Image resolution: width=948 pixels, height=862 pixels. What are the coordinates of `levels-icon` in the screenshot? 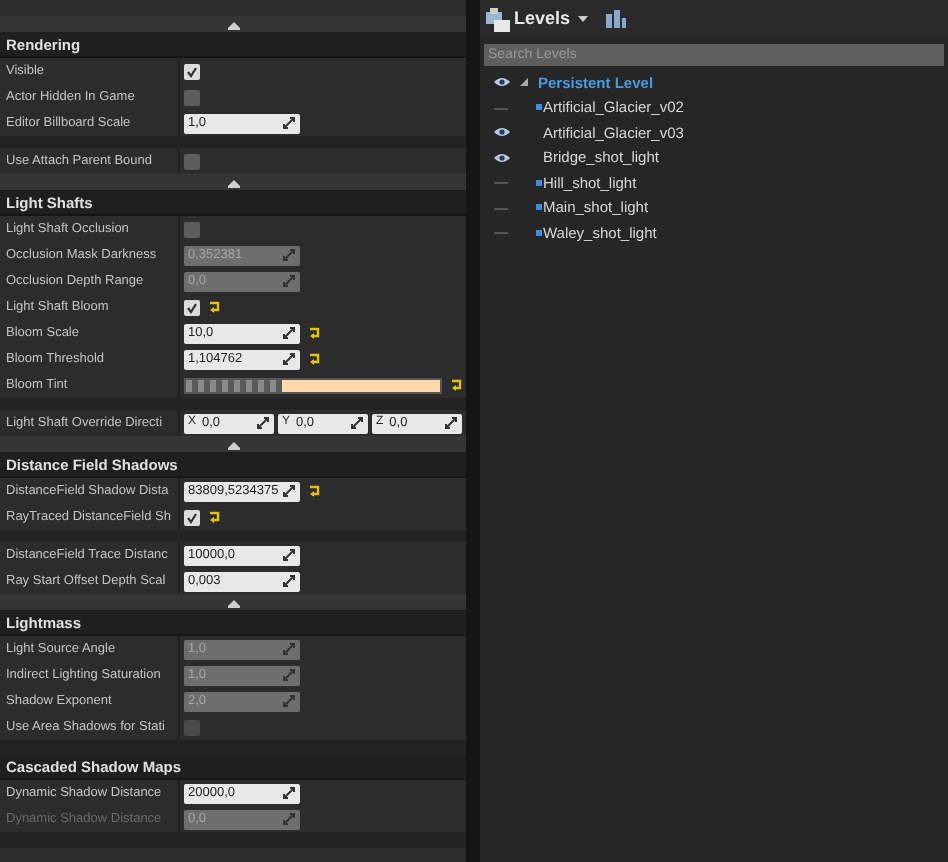 It's located at (498, 19).